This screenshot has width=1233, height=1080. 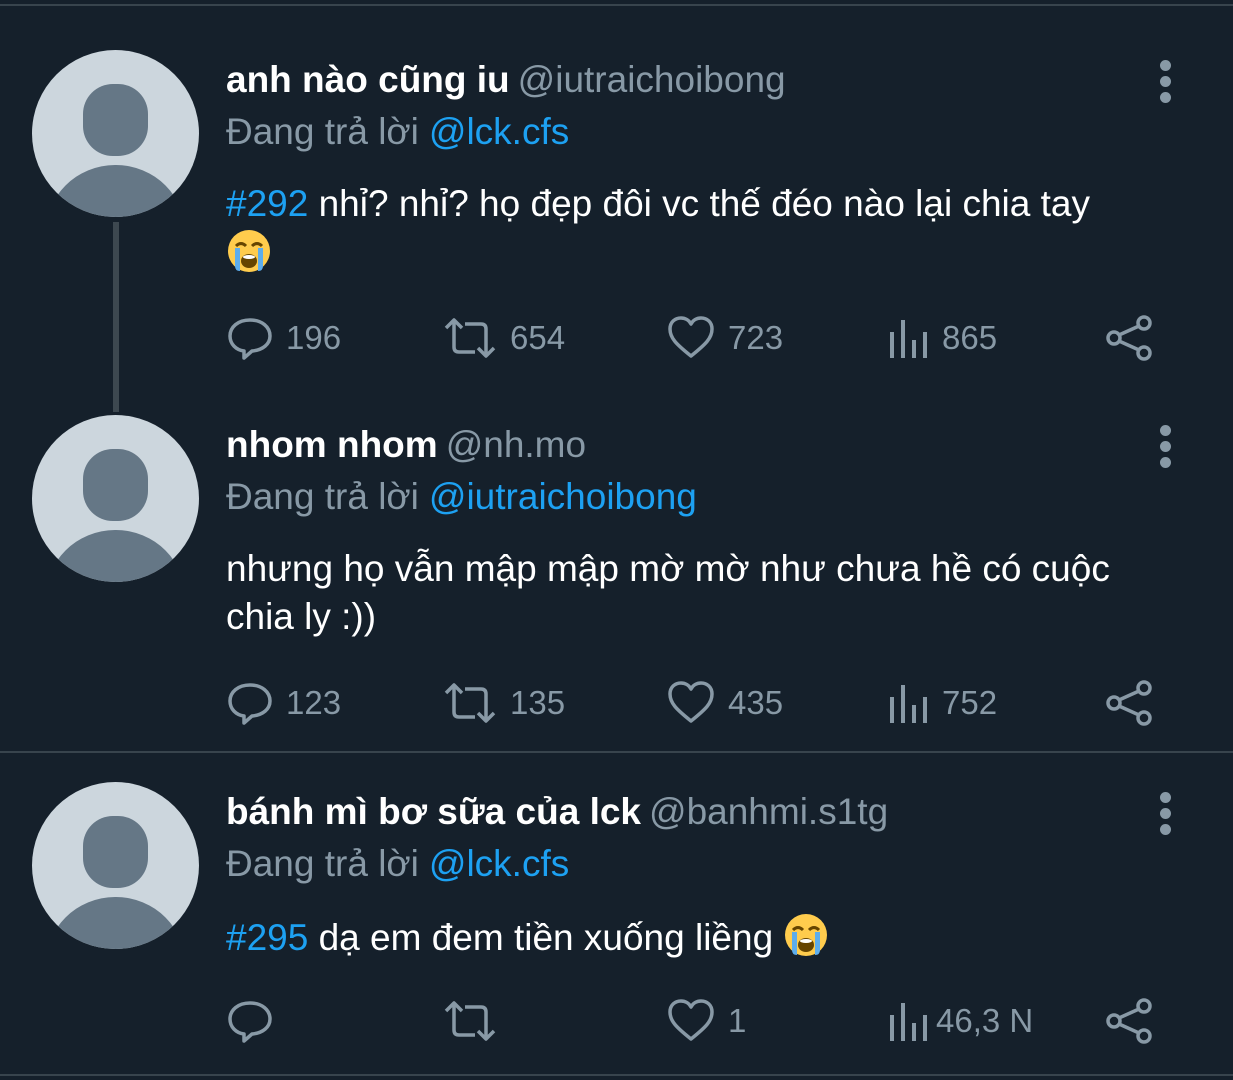 What do you see at coordinates (756, 337) in the screenshot?
I see `like-count: 723` at bounding box center [756, 337].